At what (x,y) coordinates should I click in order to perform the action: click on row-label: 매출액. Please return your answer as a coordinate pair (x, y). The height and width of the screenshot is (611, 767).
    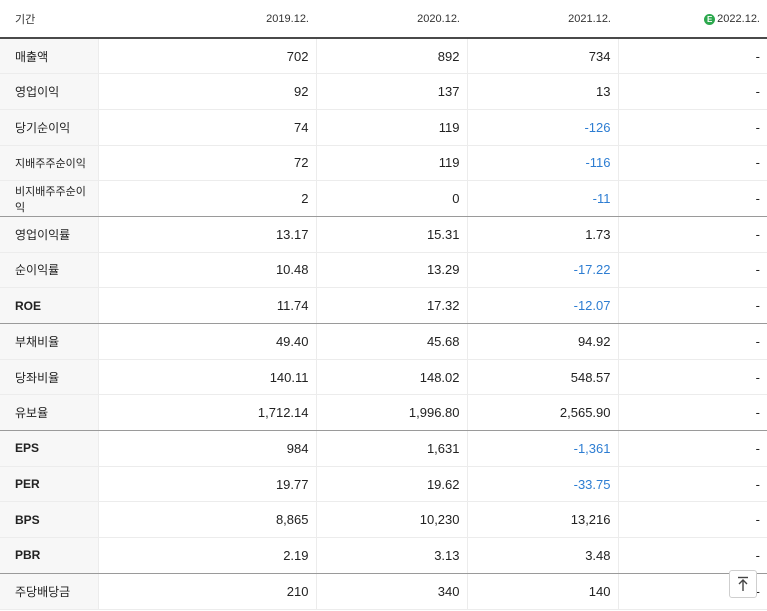
    Looking at the image, I should click on (49, 56).